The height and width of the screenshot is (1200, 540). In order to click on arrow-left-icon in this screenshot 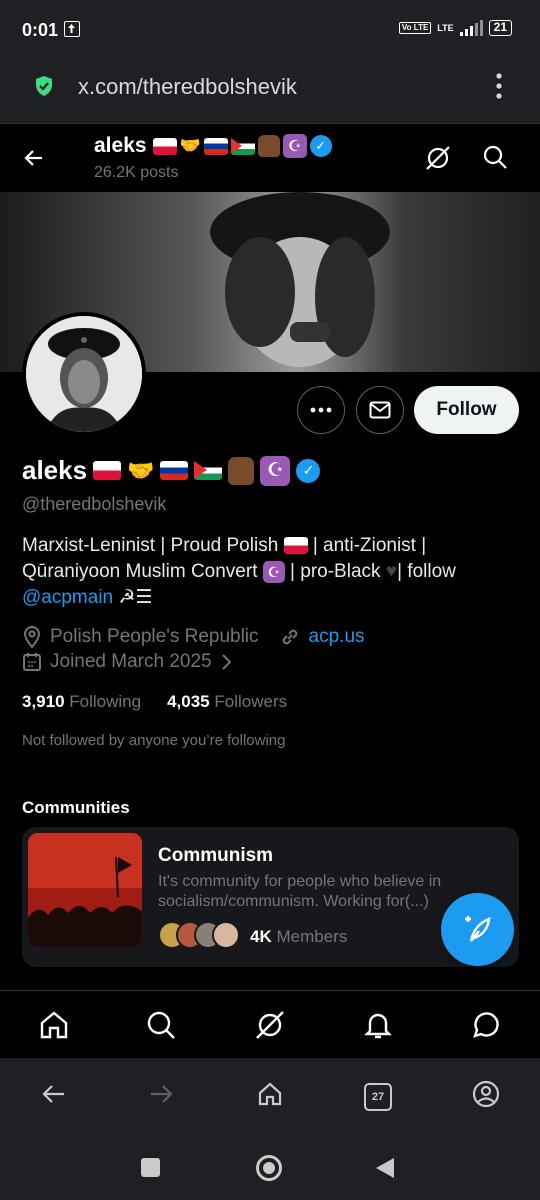, I will do `click(34, 158)`.